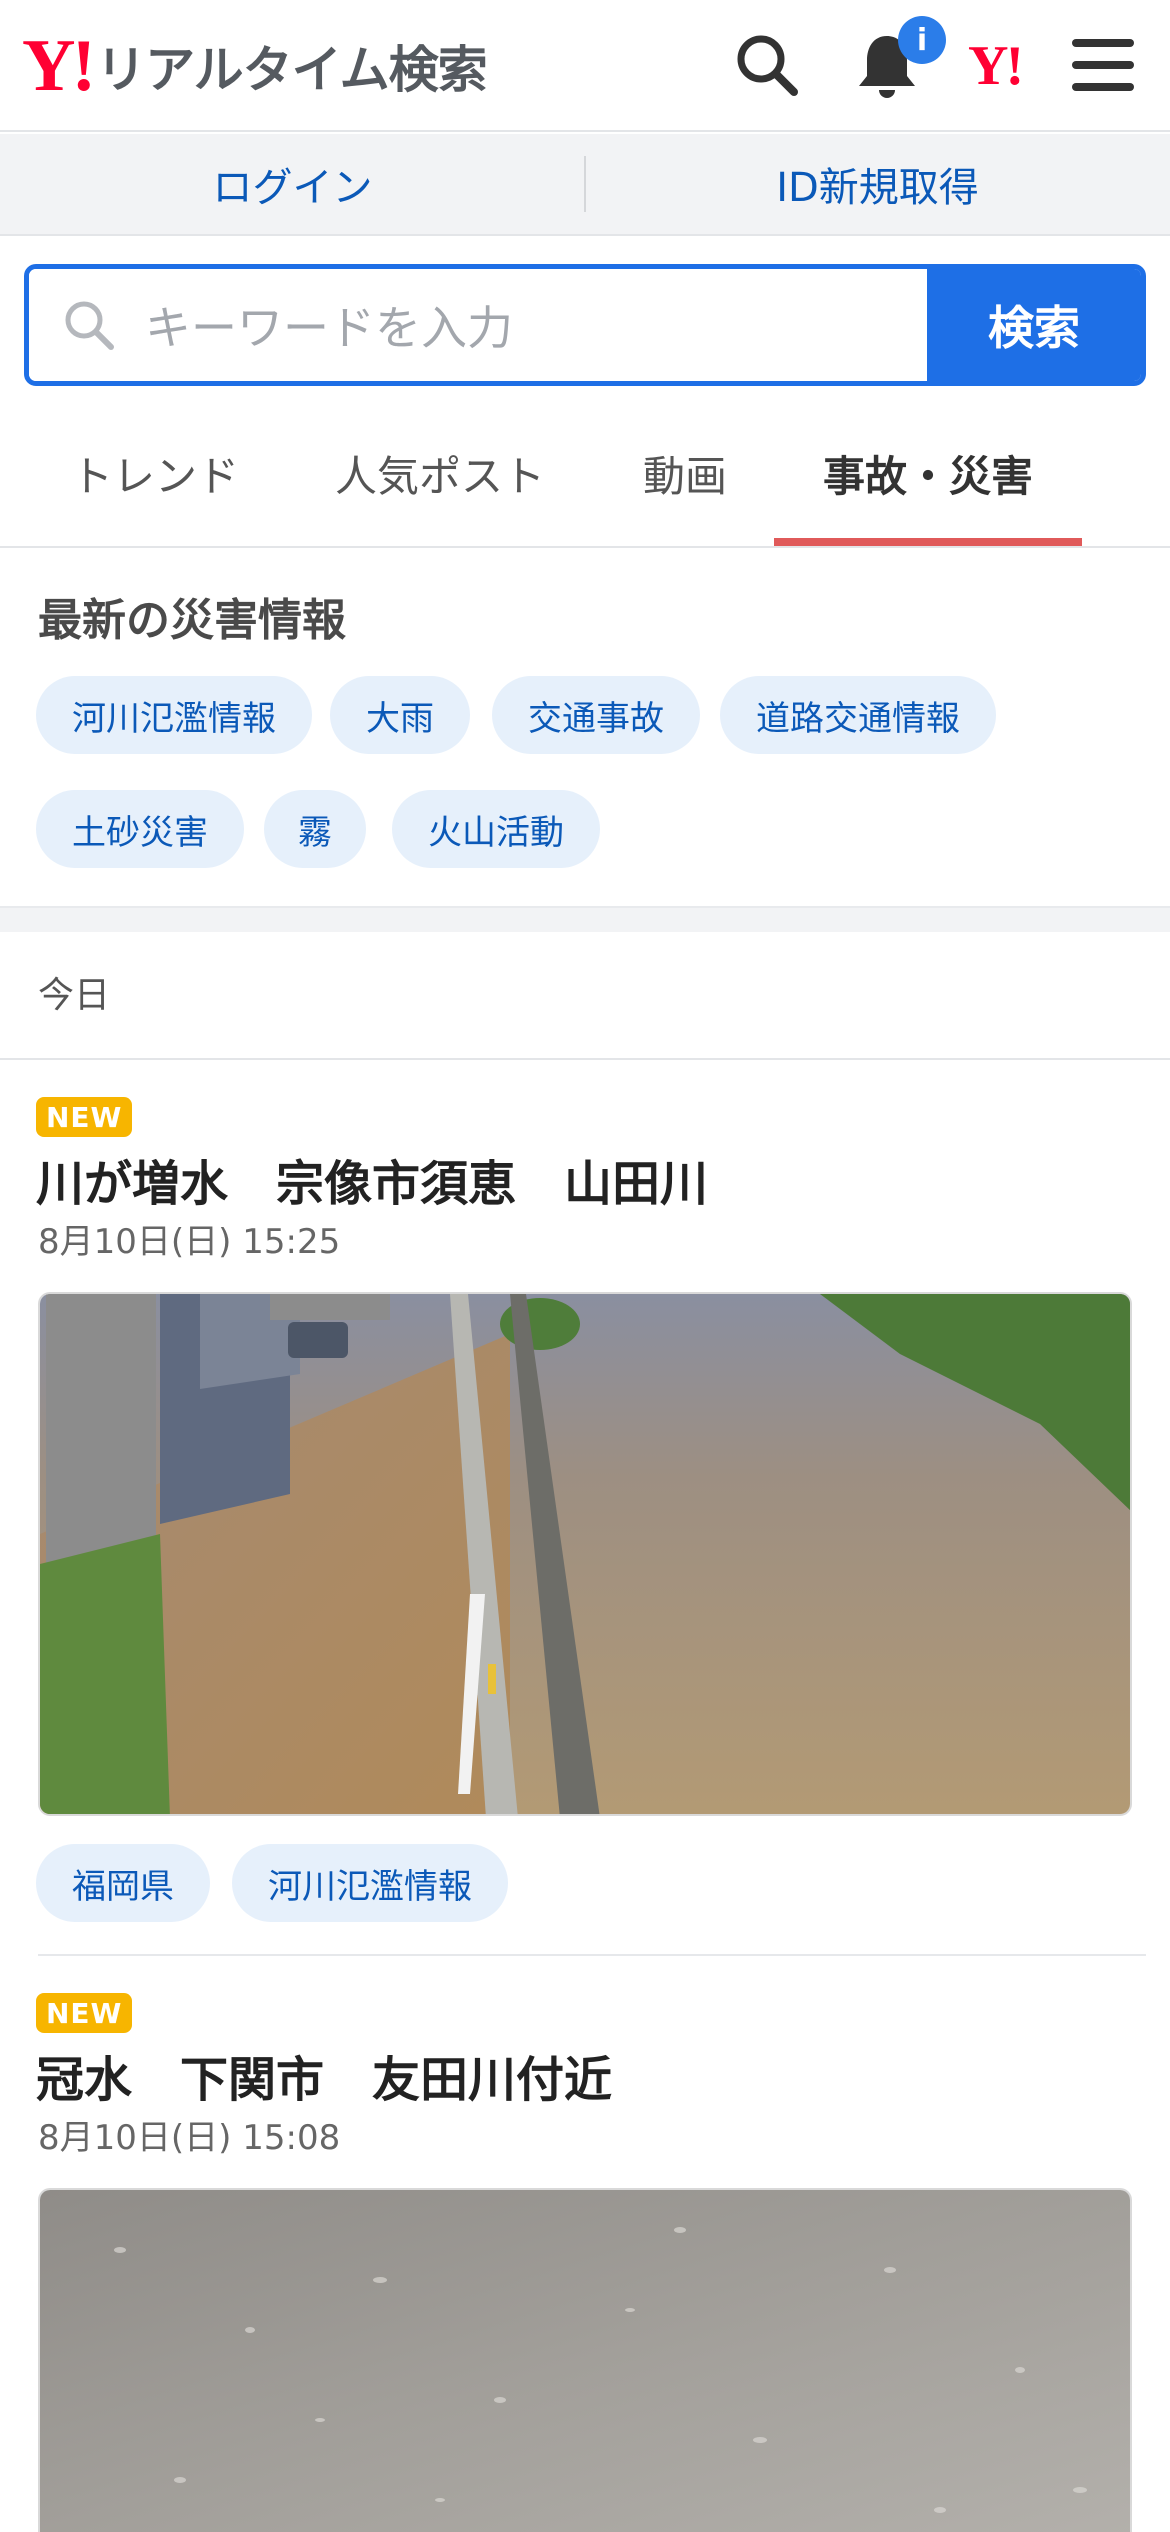 This screenshot has width=1170, height=2532. I want to click on date-header-divider, so click(585, 1059).